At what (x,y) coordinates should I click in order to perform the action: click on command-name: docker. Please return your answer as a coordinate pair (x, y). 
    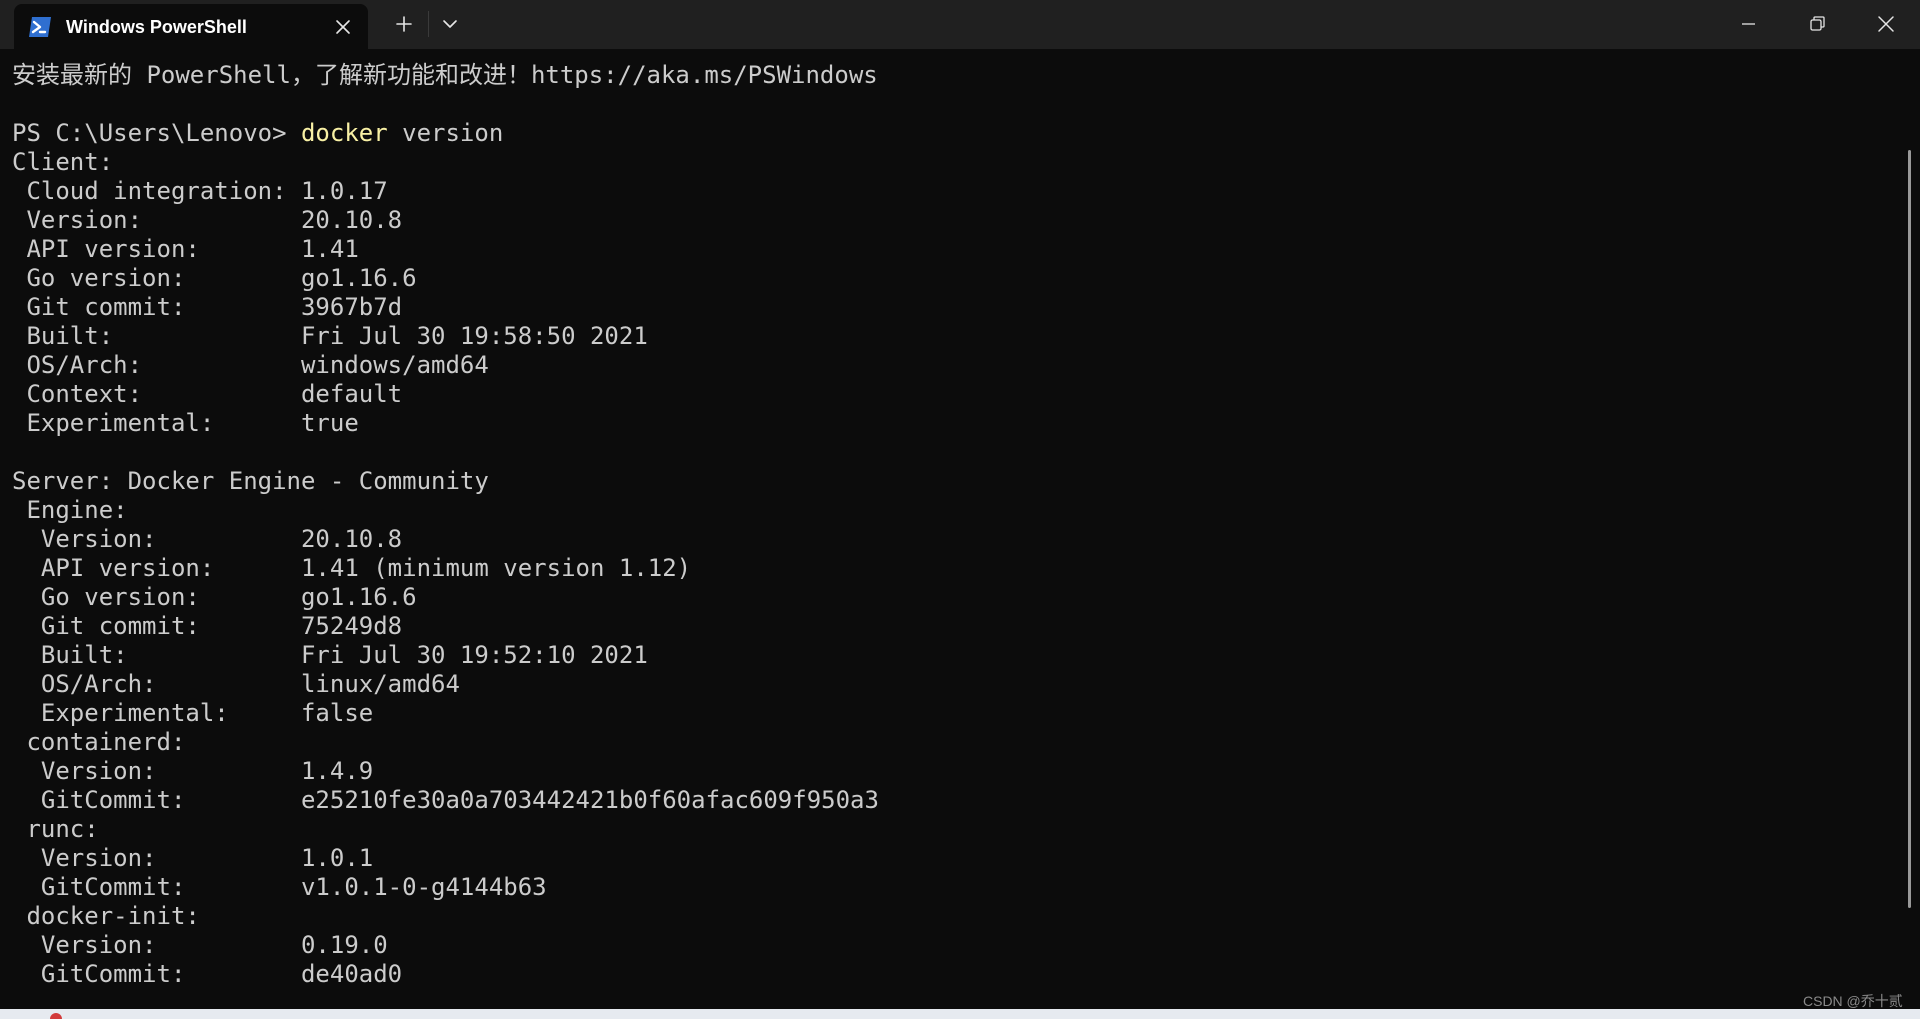
    Looking at the image, I should click on (344, 133).